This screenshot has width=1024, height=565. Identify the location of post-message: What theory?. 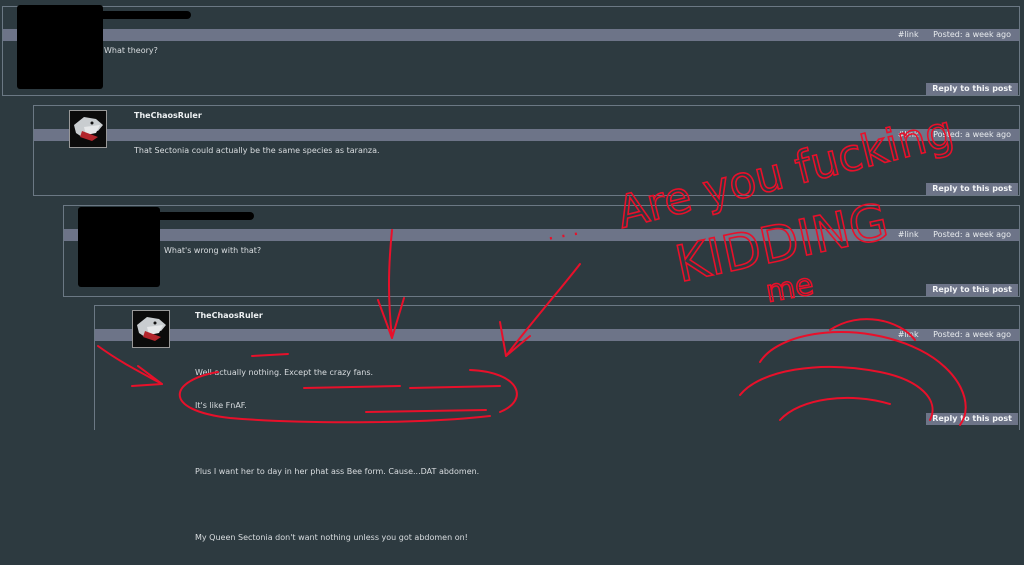
(131, 50).